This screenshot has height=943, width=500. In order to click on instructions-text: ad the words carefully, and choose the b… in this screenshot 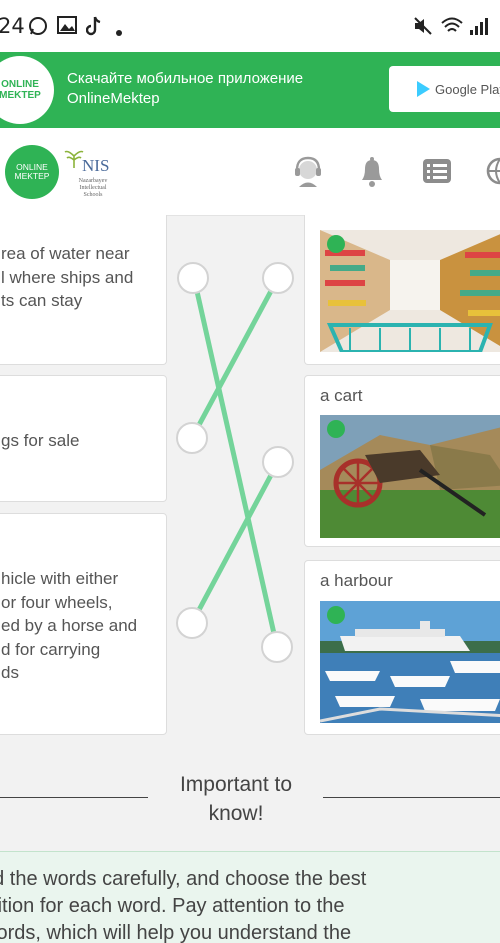, I will do `click(183, 905)`.